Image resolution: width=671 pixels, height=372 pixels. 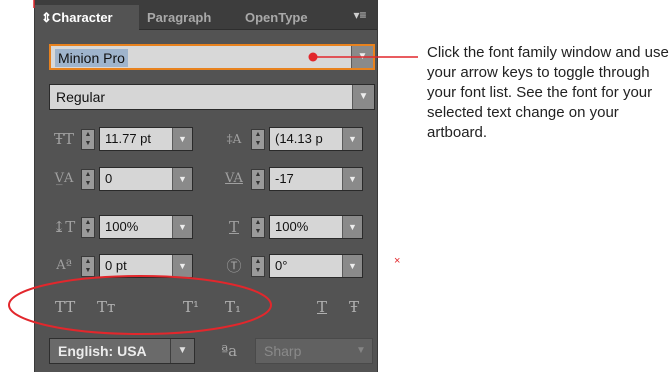 I want to click on highlight-ellipse, so click(x=140, y=305).